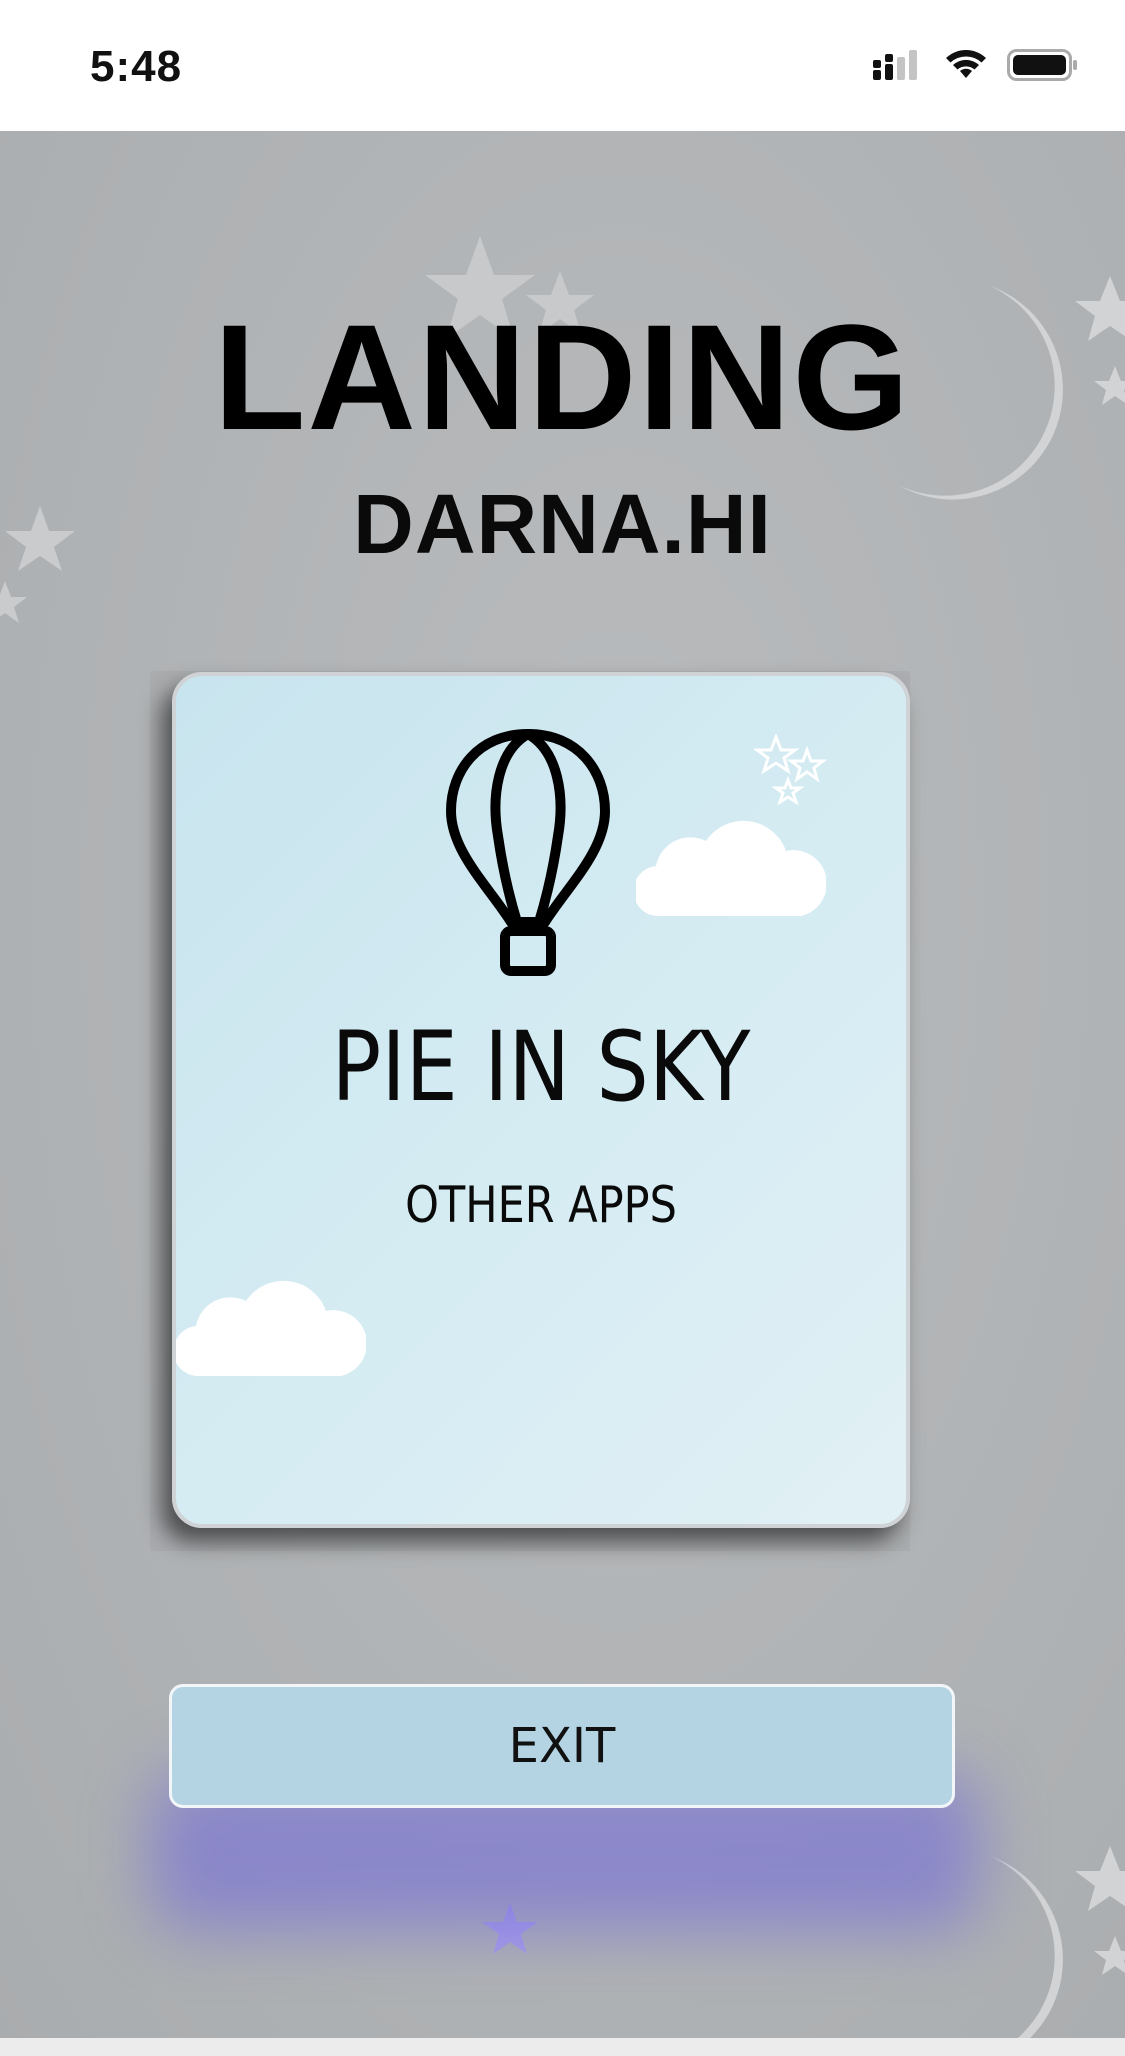 The width and height of the screenshot is (1125, 2056). What do you see at coordinates (541, 1205) in the screenshot?
I see `other-apps-link: OTHER APPS` at bounding box center [541, 1205].